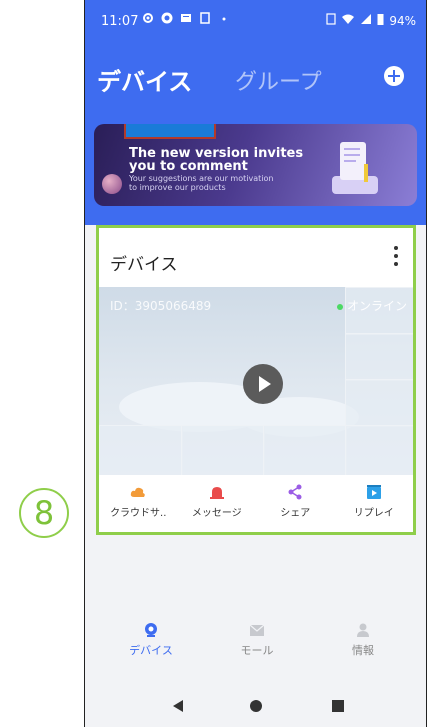 Image resolution: width=442 pixels, height=727 pixels. I want to click on bottom-tab-mall: モール, so click(257, 640).